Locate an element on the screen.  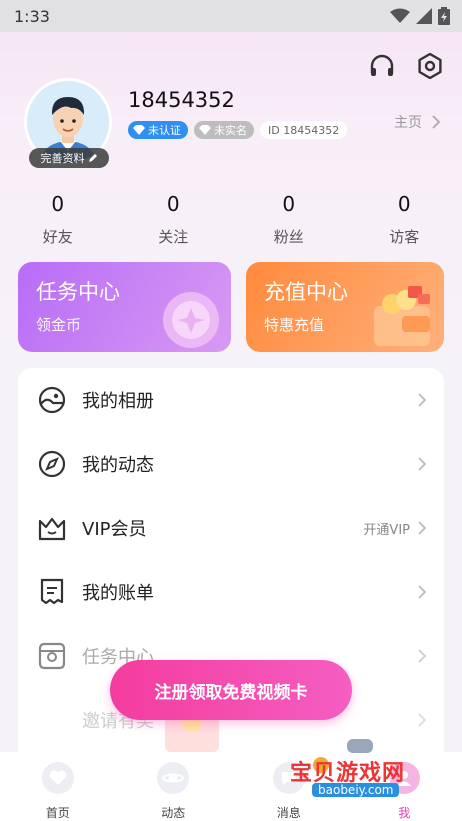
username: 18454352 is located at coordinates (181, 100).